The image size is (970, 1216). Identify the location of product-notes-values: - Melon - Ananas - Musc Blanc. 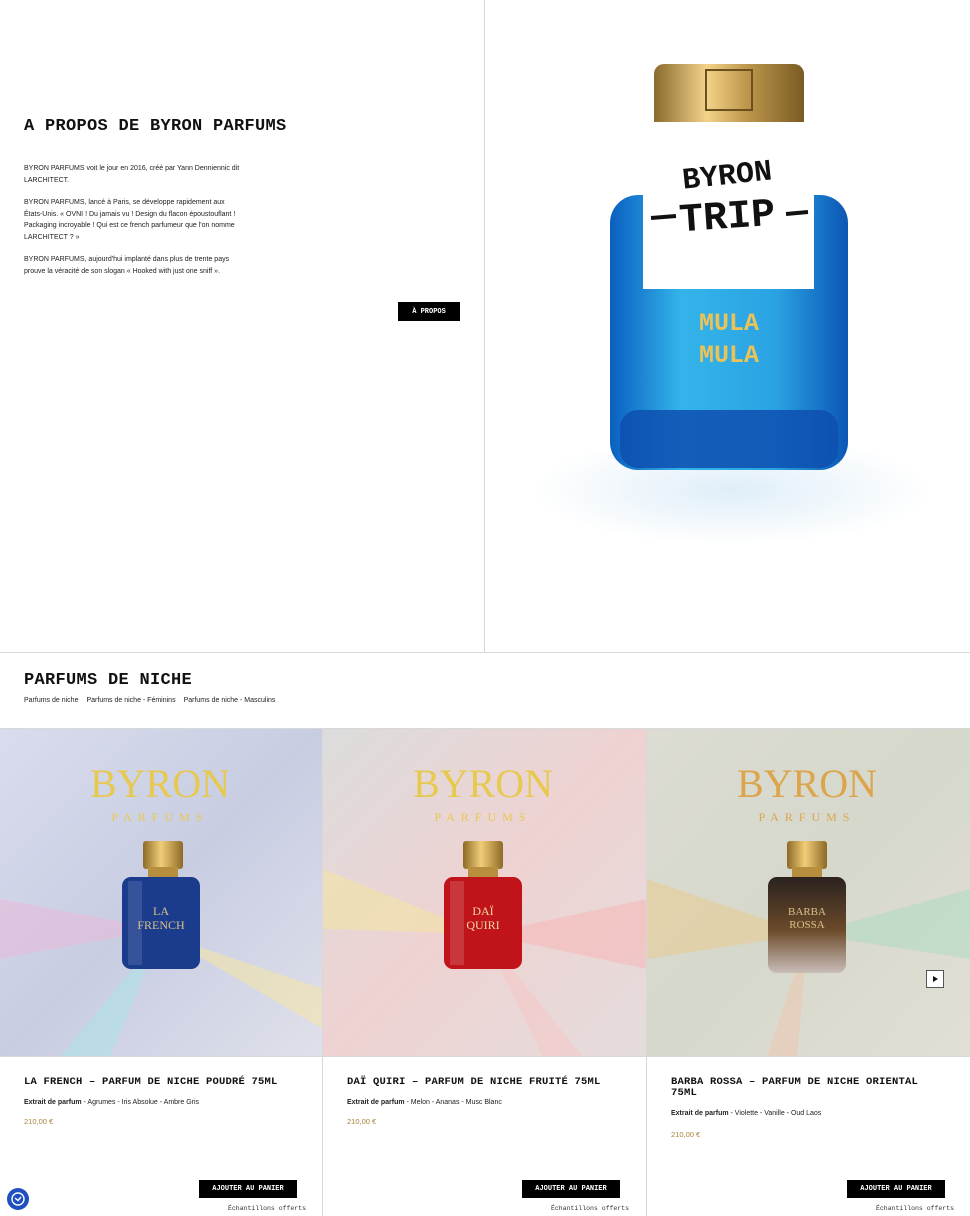
(453, 1102).